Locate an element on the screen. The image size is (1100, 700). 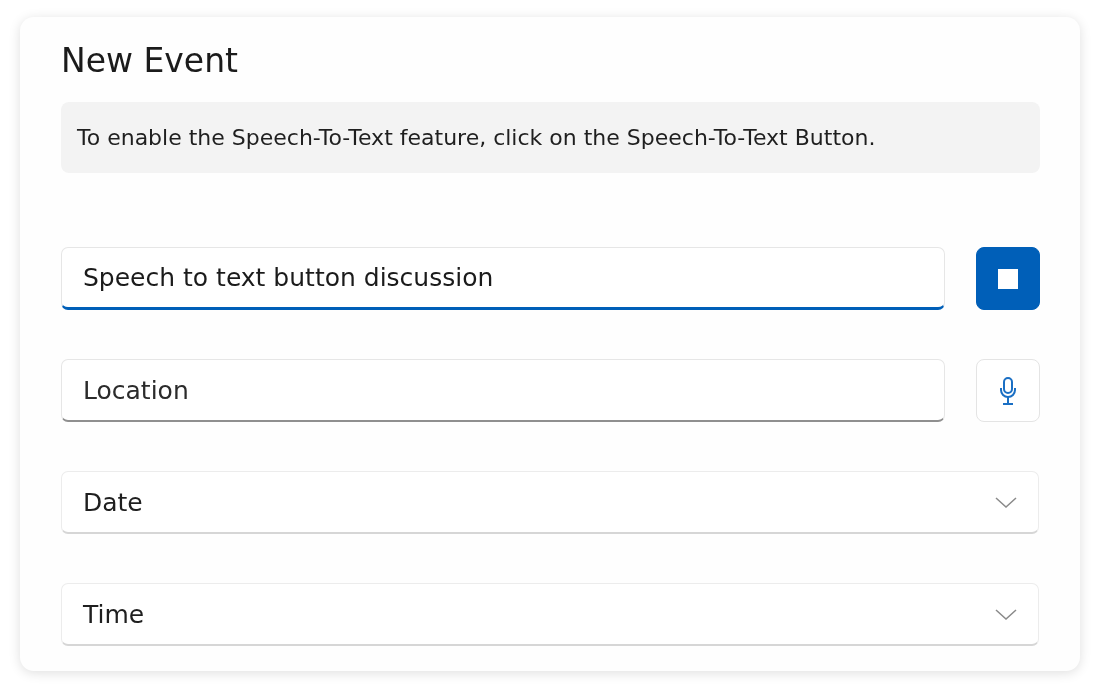
stop-icon is located at coordinates (1008, 278).